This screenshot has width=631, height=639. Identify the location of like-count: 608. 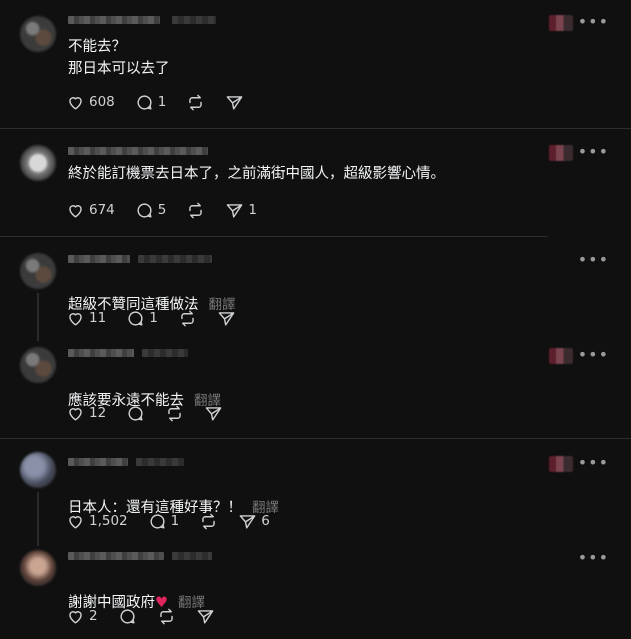
(102, 102).